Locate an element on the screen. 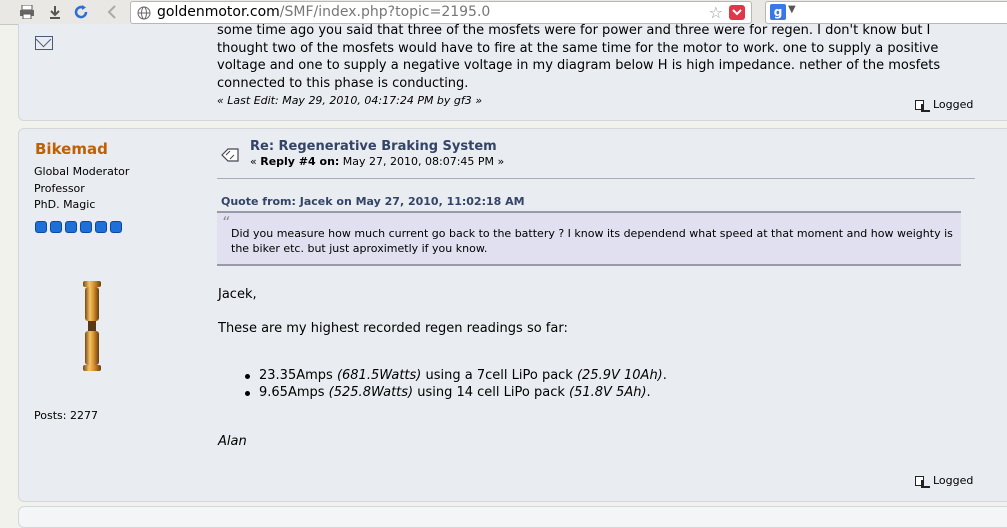  print-icon is located at coordinates (27, 12).